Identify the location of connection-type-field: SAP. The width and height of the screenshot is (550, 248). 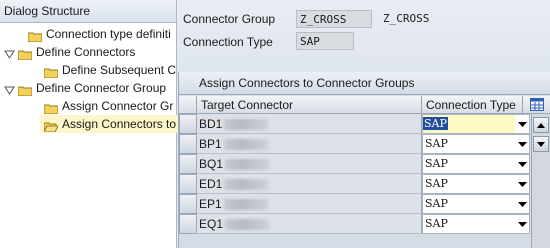
(325, 41).